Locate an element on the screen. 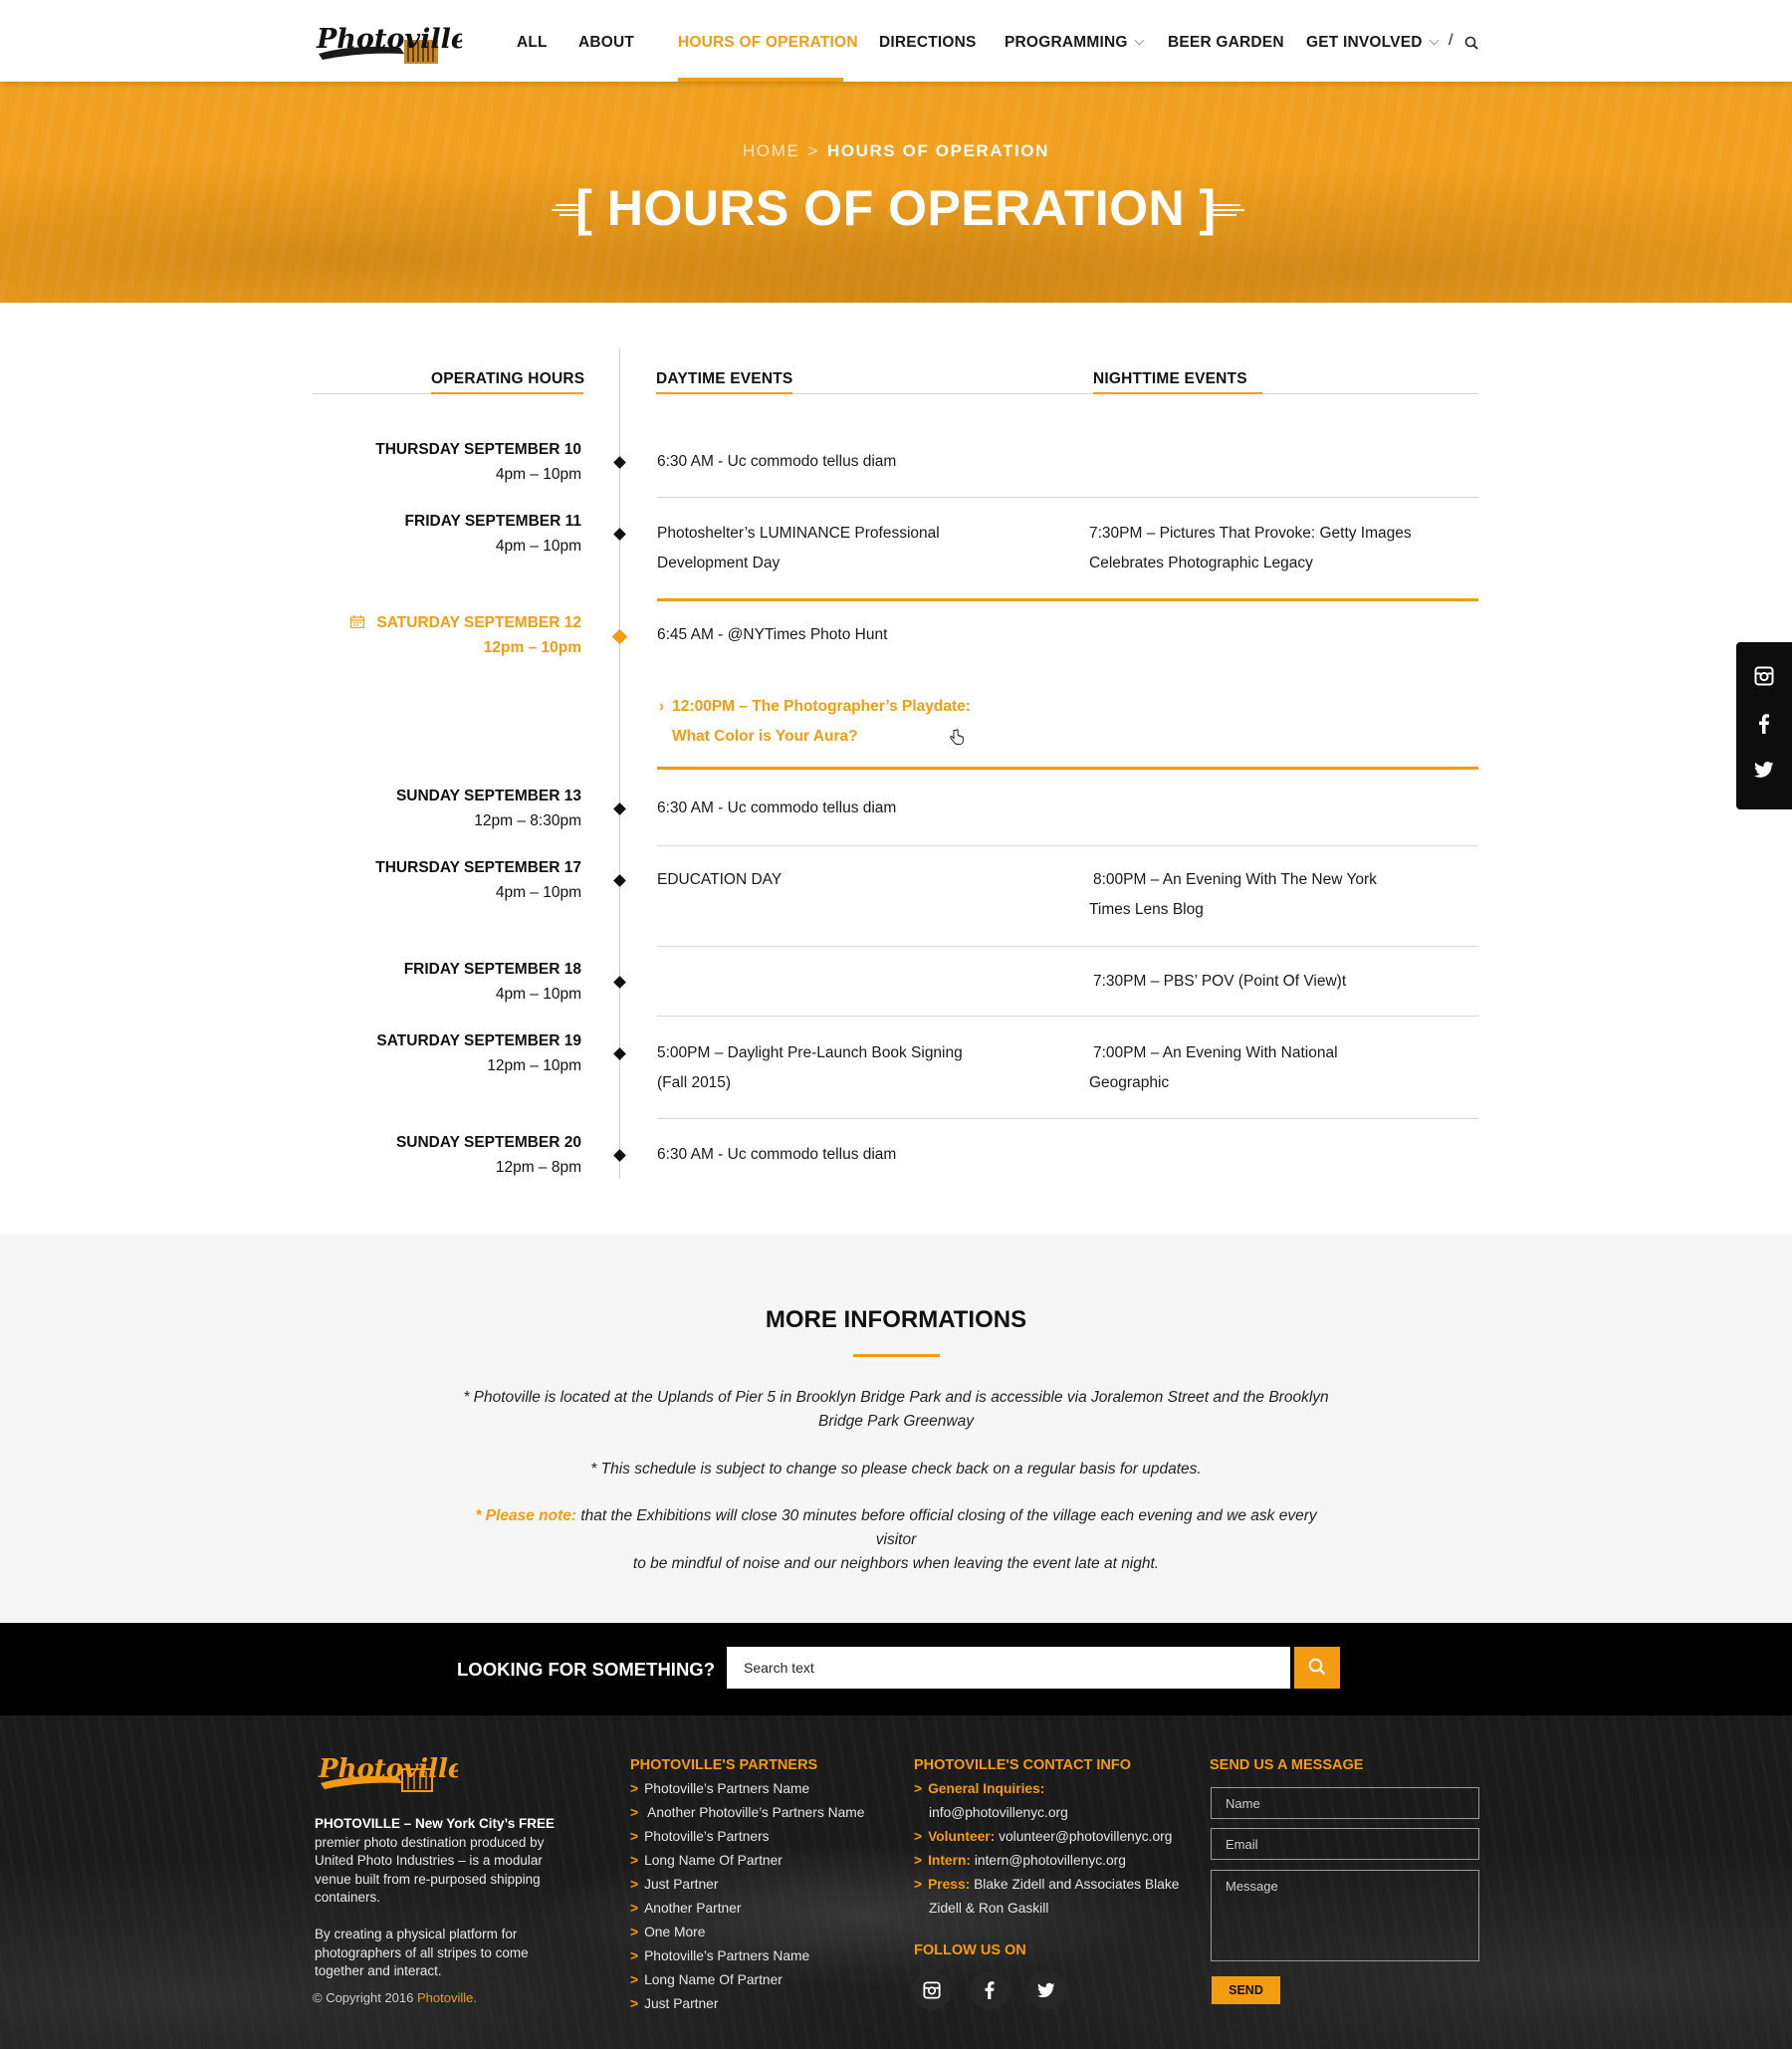 Image resolution: width=1792 pixels, height=2049 pixels. day-name: SATURDAY SEPTEMBER 12 is located at coordinates (466, 622).